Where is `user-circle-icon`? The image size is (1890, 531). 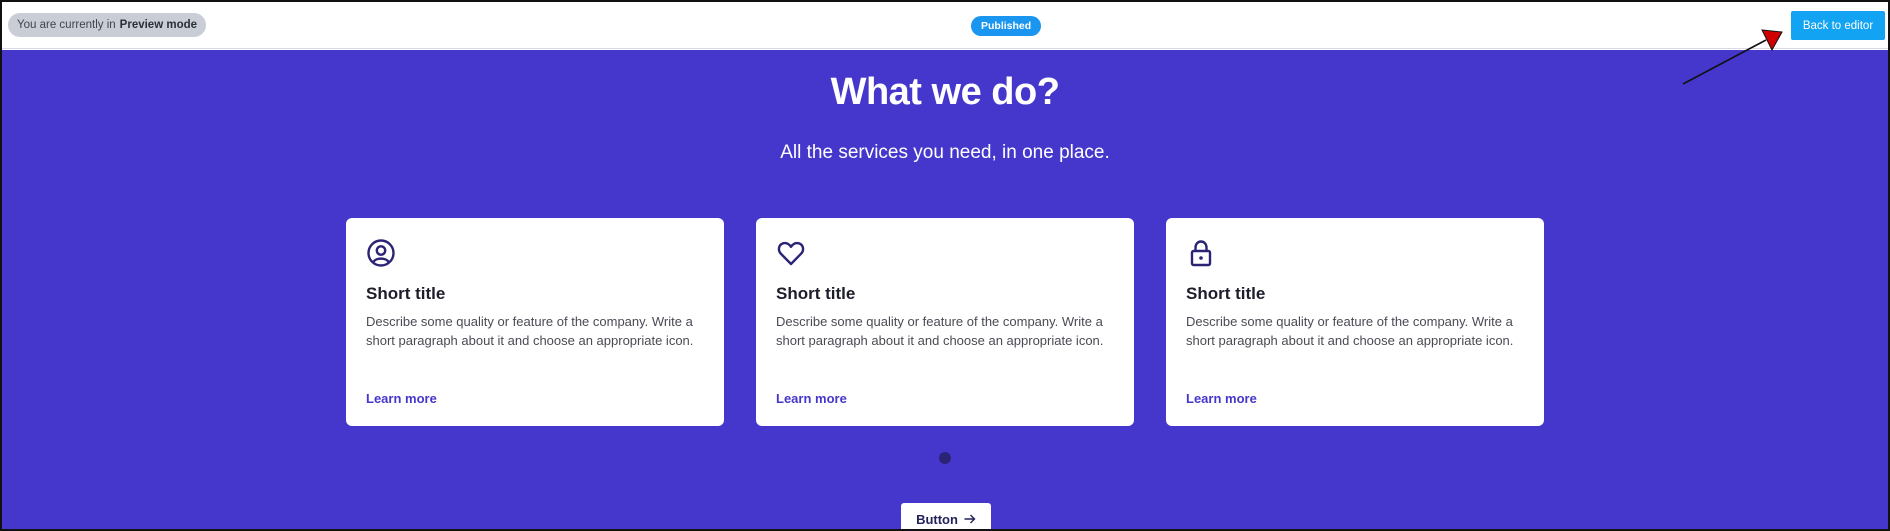
user-circle-icon is located at coordinates (381, 253).